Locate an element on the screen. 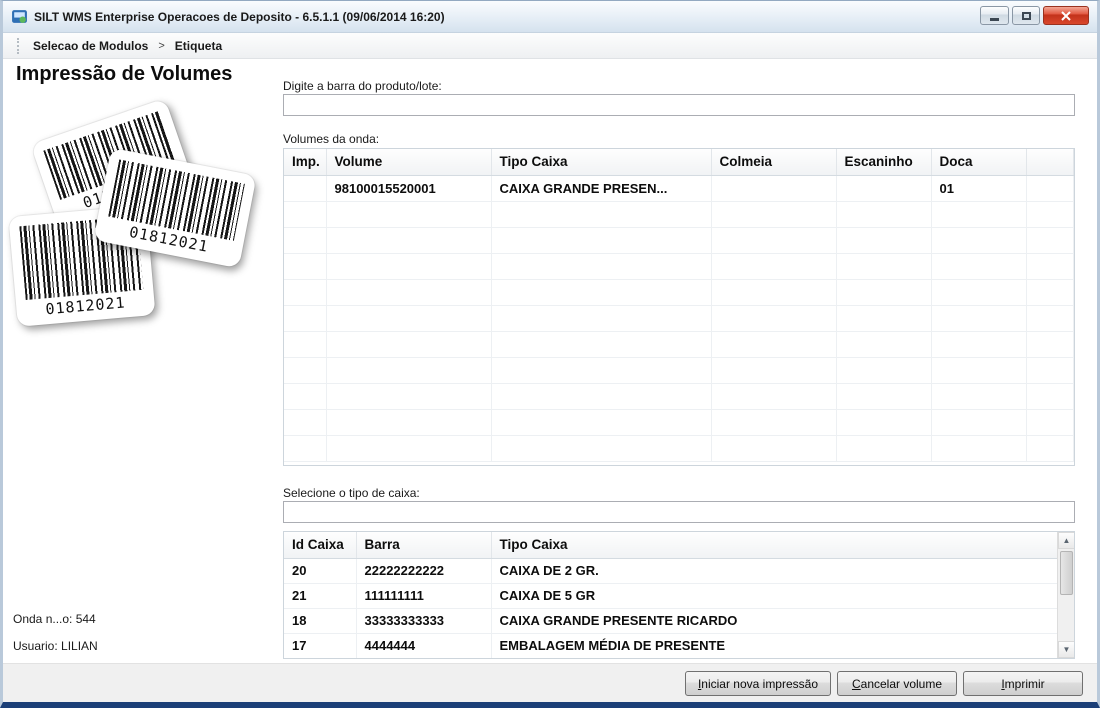  barcode-illustration: 01812021 01812021 01812021 is located at coordinates (143, 223).